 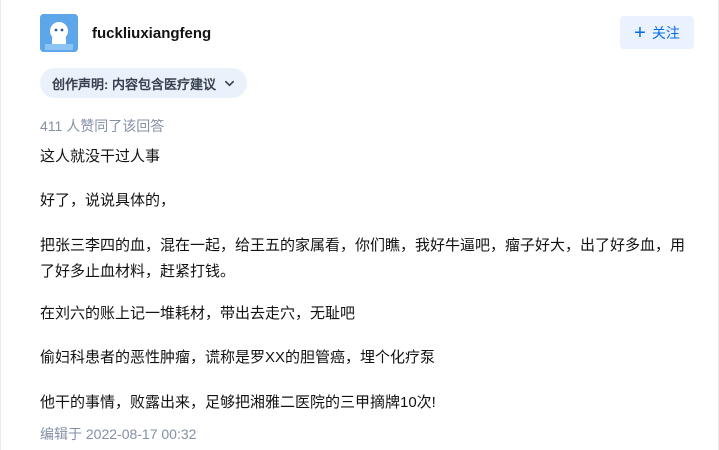 What do you see at coordinates (151, 33) in the screenshot?
I see `author-name: fuckliuxiangfeng` at bounding box center [151, 33].